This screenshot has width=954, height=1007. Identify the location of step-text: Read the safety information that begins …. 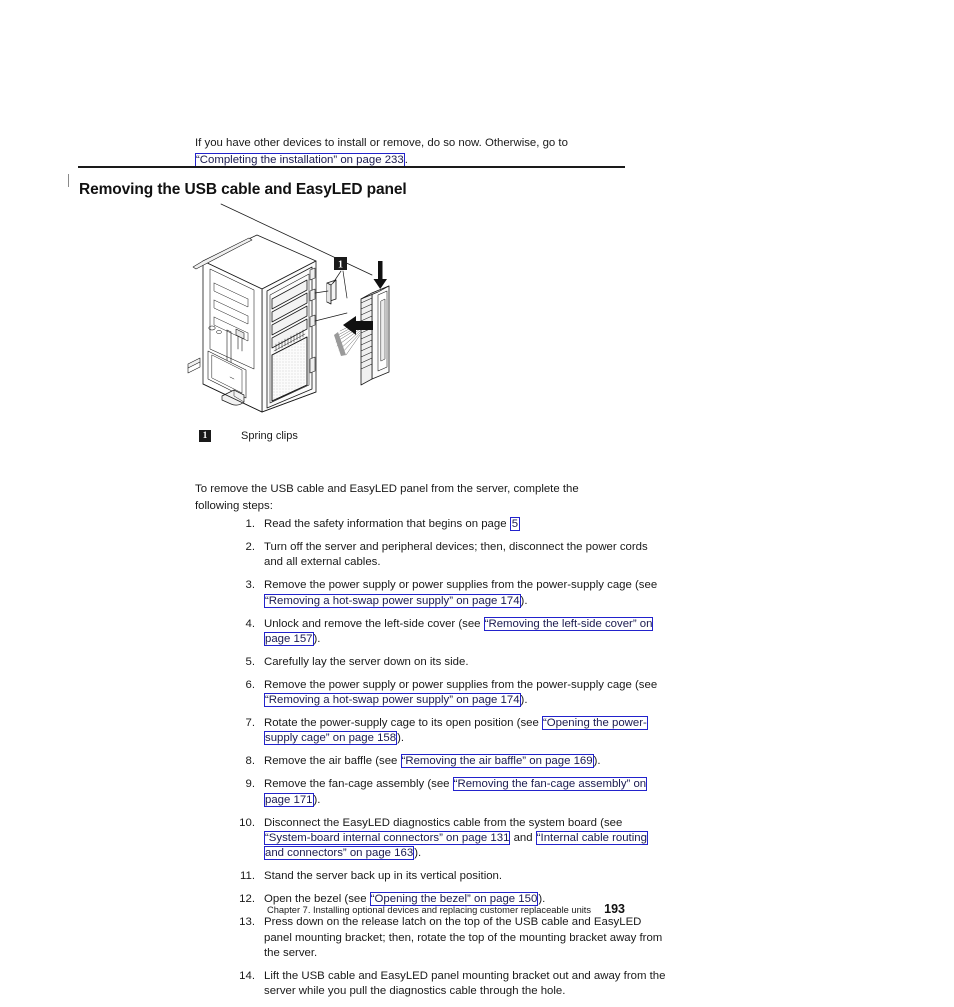
(465, 524).